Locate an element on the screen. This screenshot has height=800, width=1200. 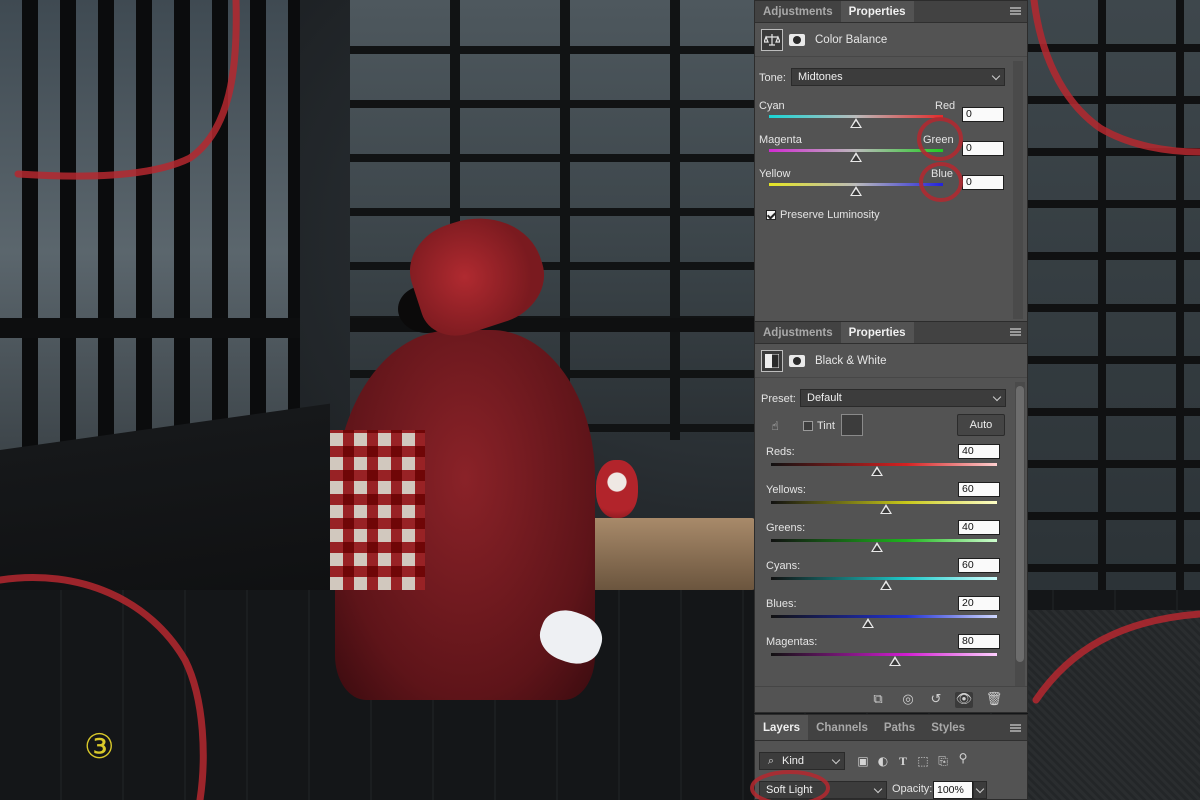
tint-checkbox is located at coordinates (808, 426).